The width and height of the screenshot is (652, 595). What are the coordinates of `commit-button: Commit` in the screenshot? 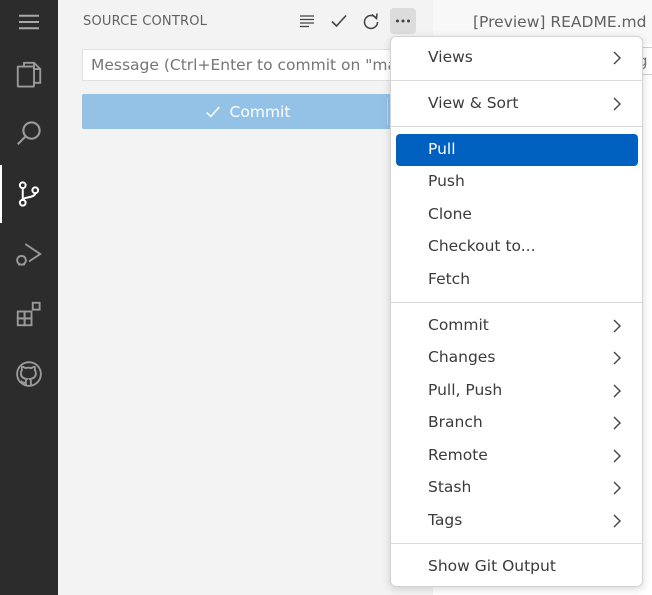 It's located at (247, 111).